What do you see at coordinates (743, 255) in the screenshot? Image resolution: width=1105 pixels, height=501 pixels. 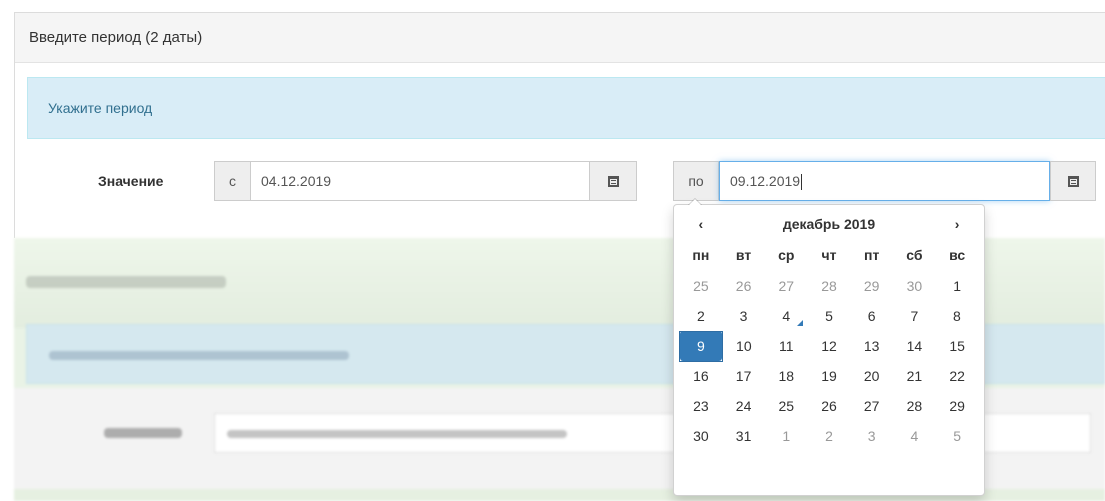 I see `weekday-label: вт` at bounding box center [743, 255].